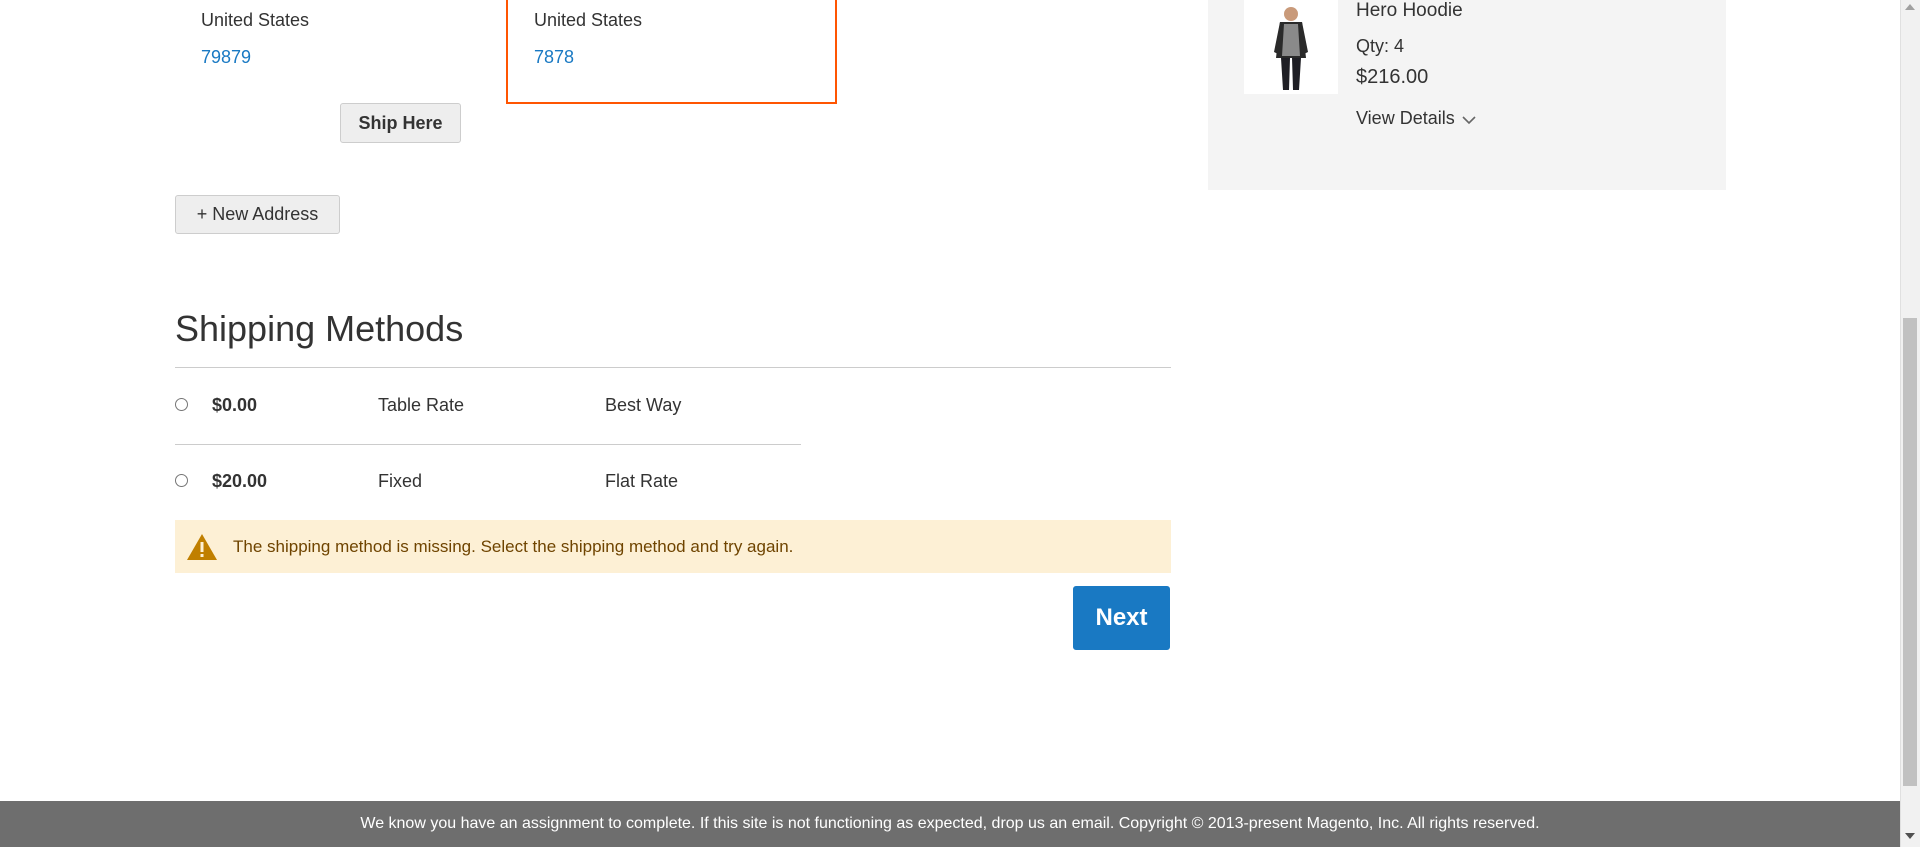 The width and height of the screenshot is (1920, 847). I want to click on shipping-carrier: Best Way, so click(643, 405).